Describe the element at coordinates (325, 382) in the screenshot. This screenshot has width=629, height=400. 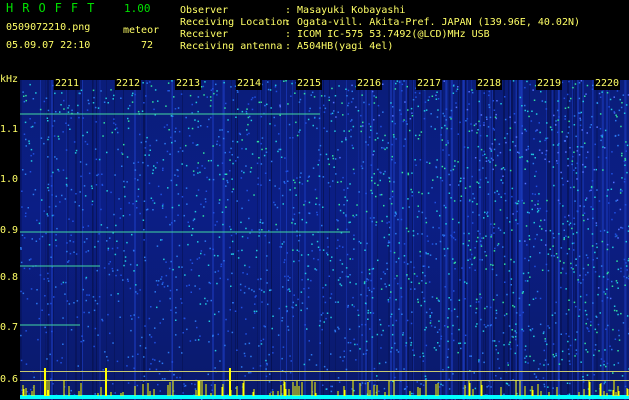
I see `echo-peaks` at that location.